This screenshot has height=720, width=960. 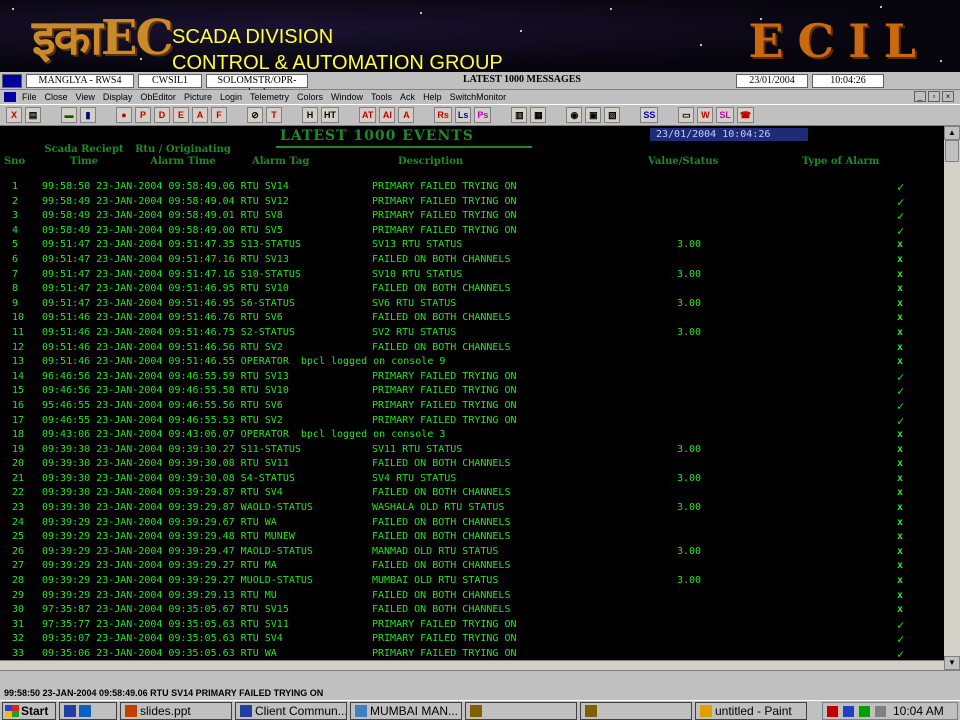 I want to click on speaker-icon, so click(x=880, y=711).